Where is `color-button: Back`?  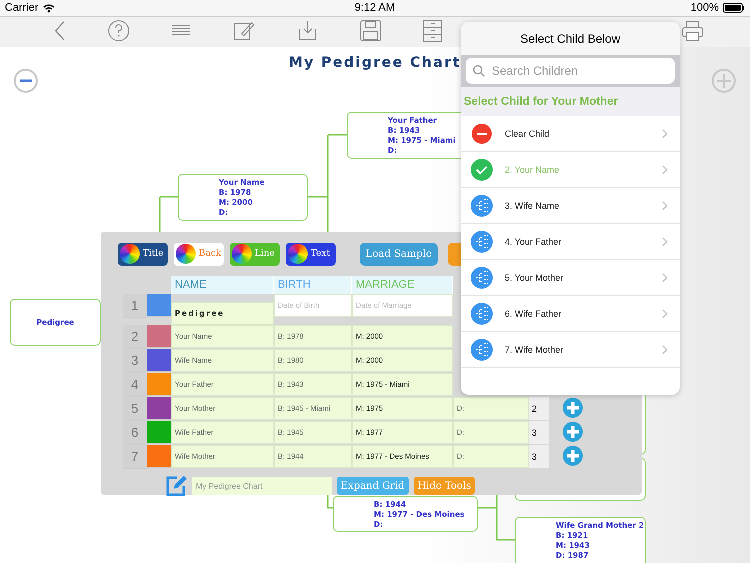 color-button: Back is located at coordinates (199, 254).